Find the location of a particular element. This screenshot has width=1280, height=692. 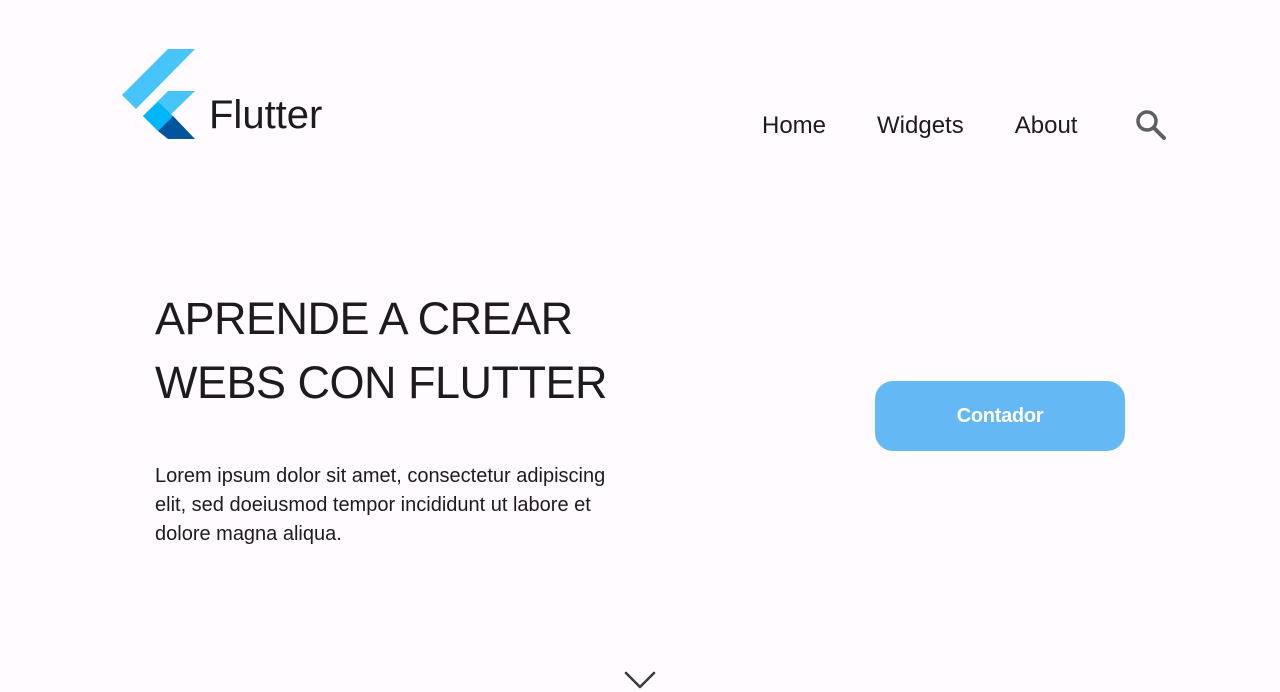

search-icon is located at coordinates (1151, 125).